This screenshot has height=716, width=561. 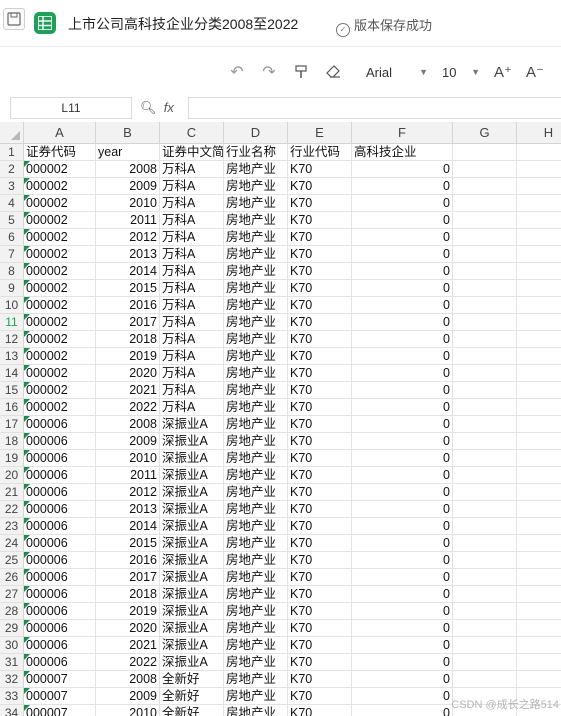 I want to click on row-header: 20, so click(x=12, y=475).